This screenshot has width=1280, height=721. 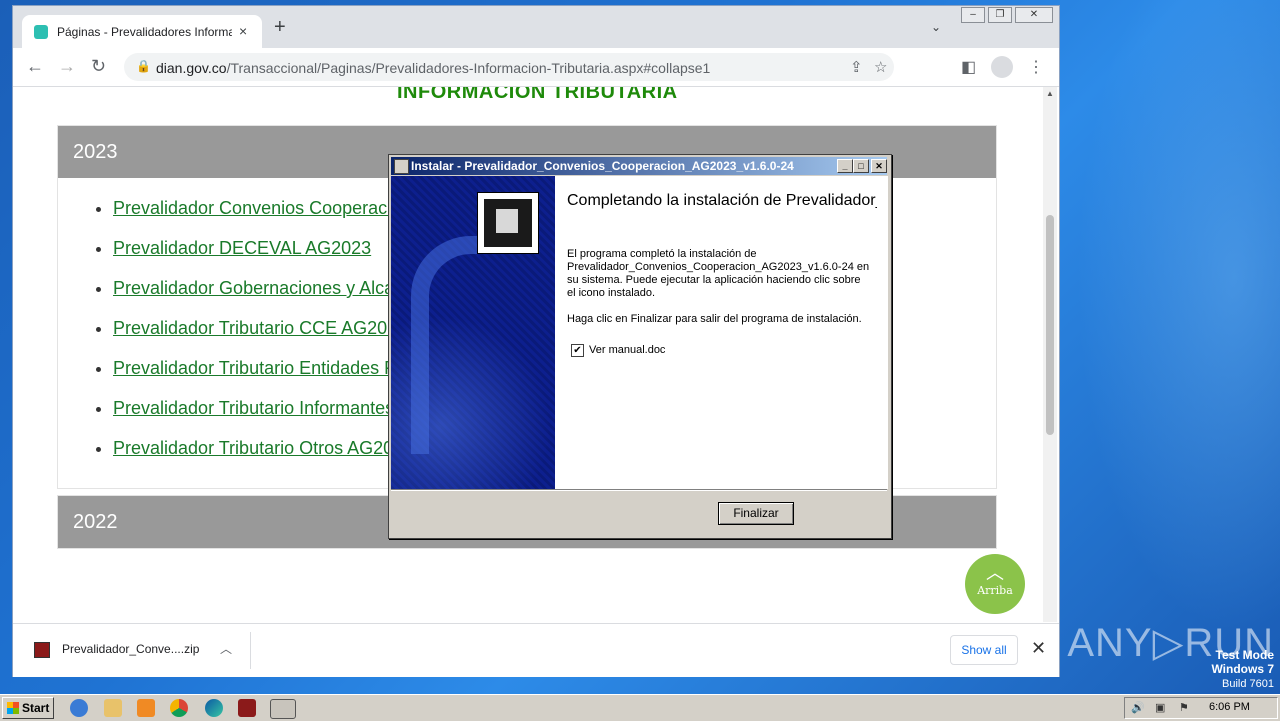 I want to click on start-button: Start, so click(x=28, y=708).